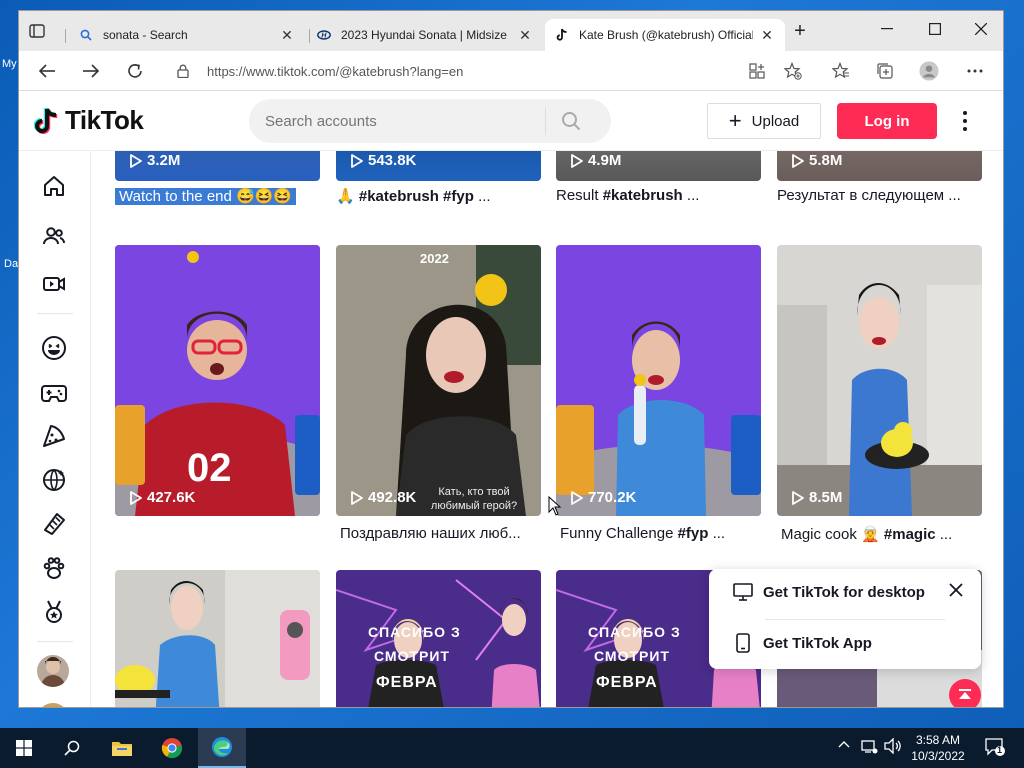 The width and height of the screenshot is (1024, 768). I want to click on tab-tiktok: Kate Brush (@katebrush) Official ✕, so click(665, 35).